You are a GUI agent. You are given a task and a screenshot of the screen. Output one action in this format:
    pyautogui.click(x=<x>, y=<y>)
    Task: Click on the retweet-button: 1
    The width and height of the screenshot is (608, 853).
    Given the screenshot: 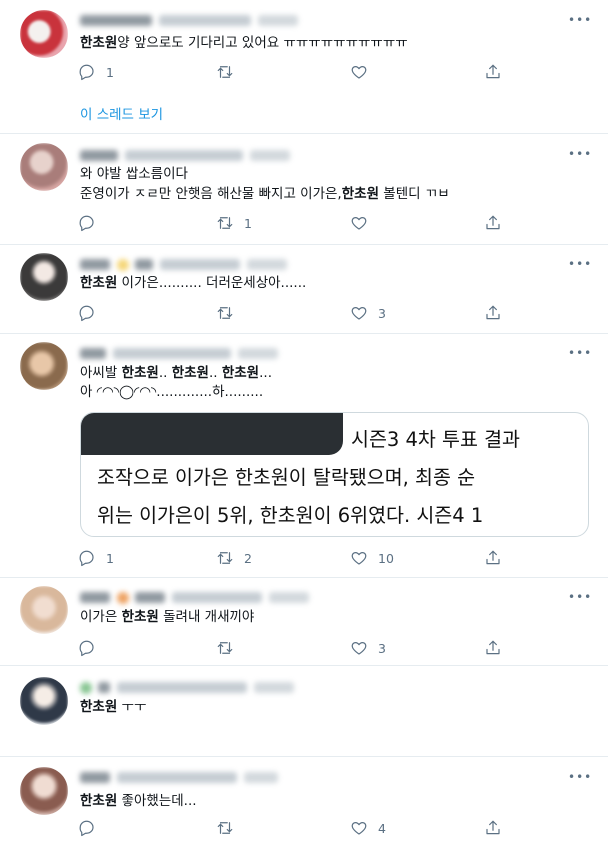 What is the action you would take?
    pyautogui.click(x=234, y=223)
    